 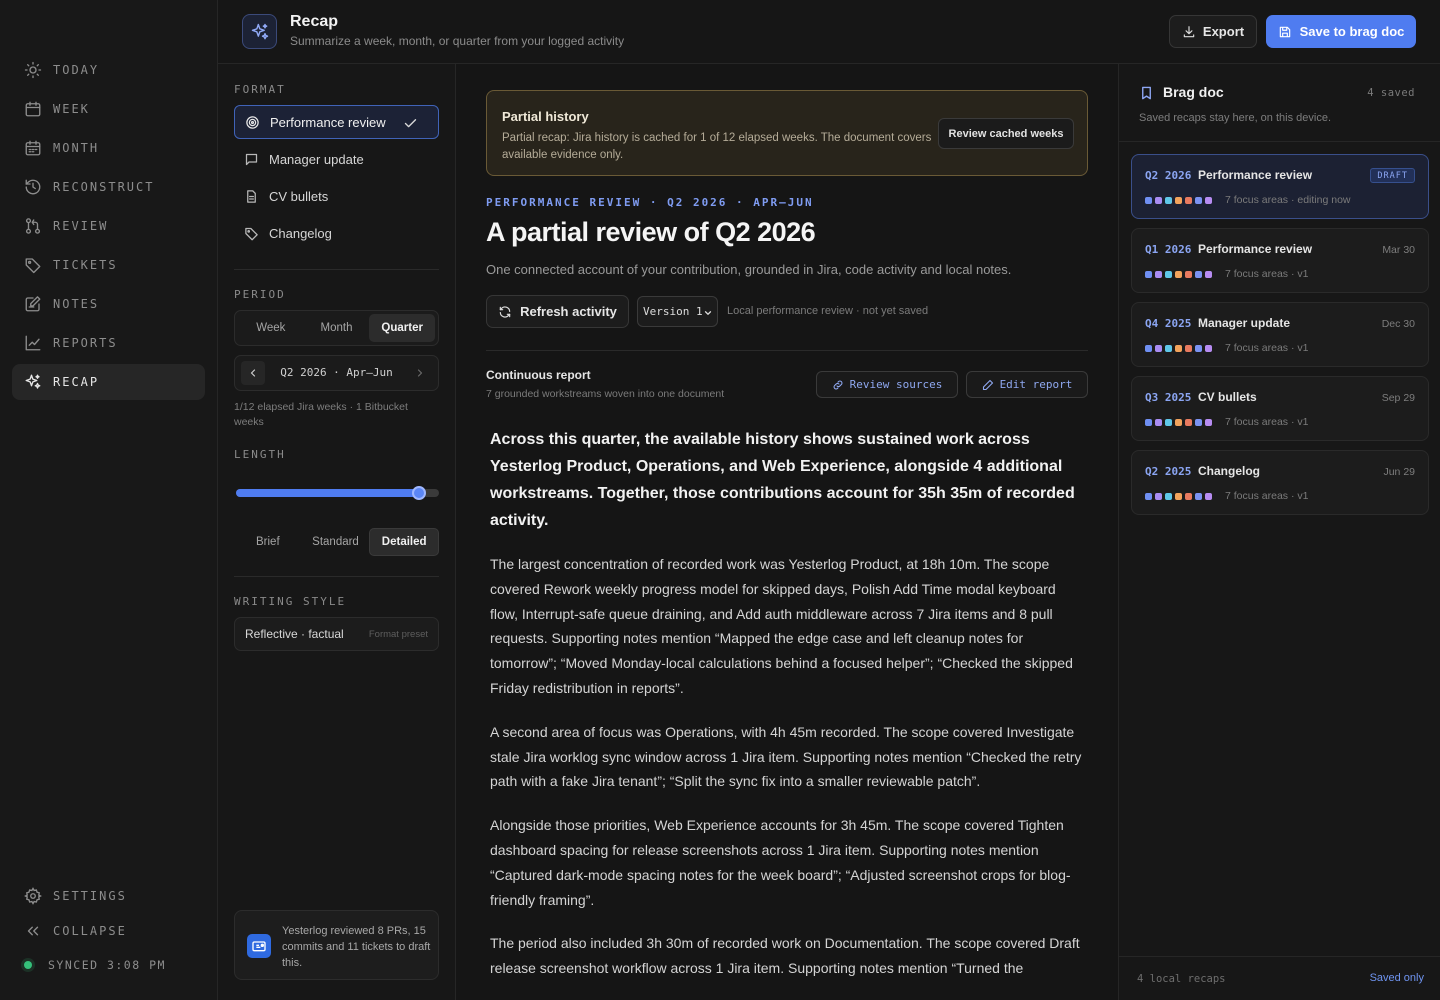 What do you see at coordinates (402, 328) in the screenshot?
I see `period-option-quarter: Quarter` at bounding box center [402, 328].